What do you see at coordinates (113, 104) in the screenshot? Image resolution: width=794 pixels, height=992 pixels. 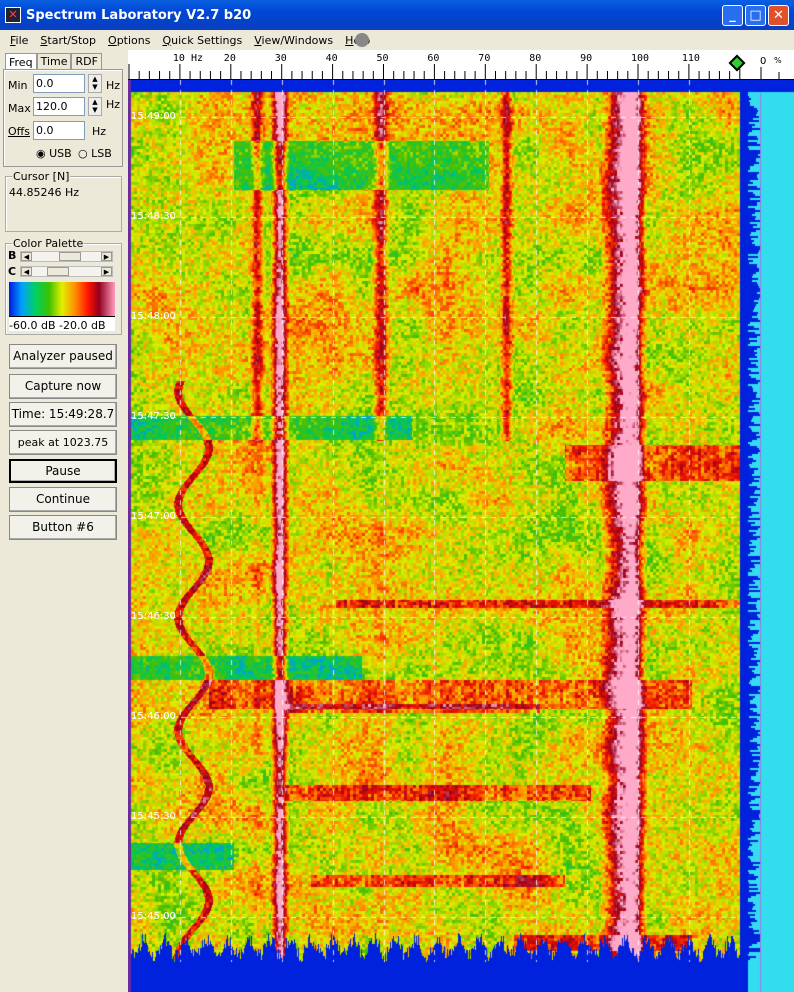 I see `max-unit: Hz` at bounding box center [113, 104].